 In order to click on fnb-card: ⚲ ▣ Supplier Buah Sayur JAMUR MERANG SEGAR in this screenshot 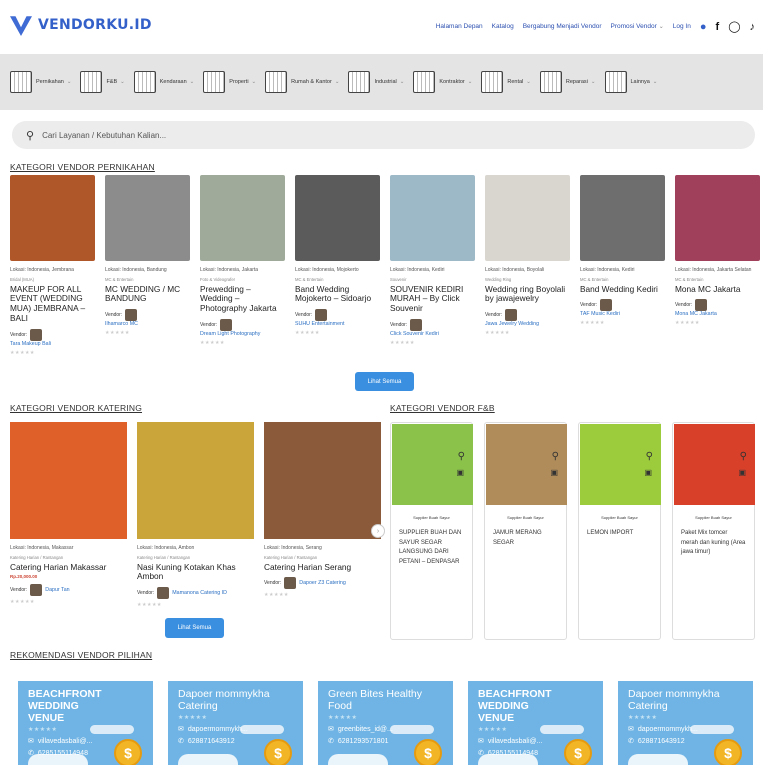, I will do `click(525, 531)`.